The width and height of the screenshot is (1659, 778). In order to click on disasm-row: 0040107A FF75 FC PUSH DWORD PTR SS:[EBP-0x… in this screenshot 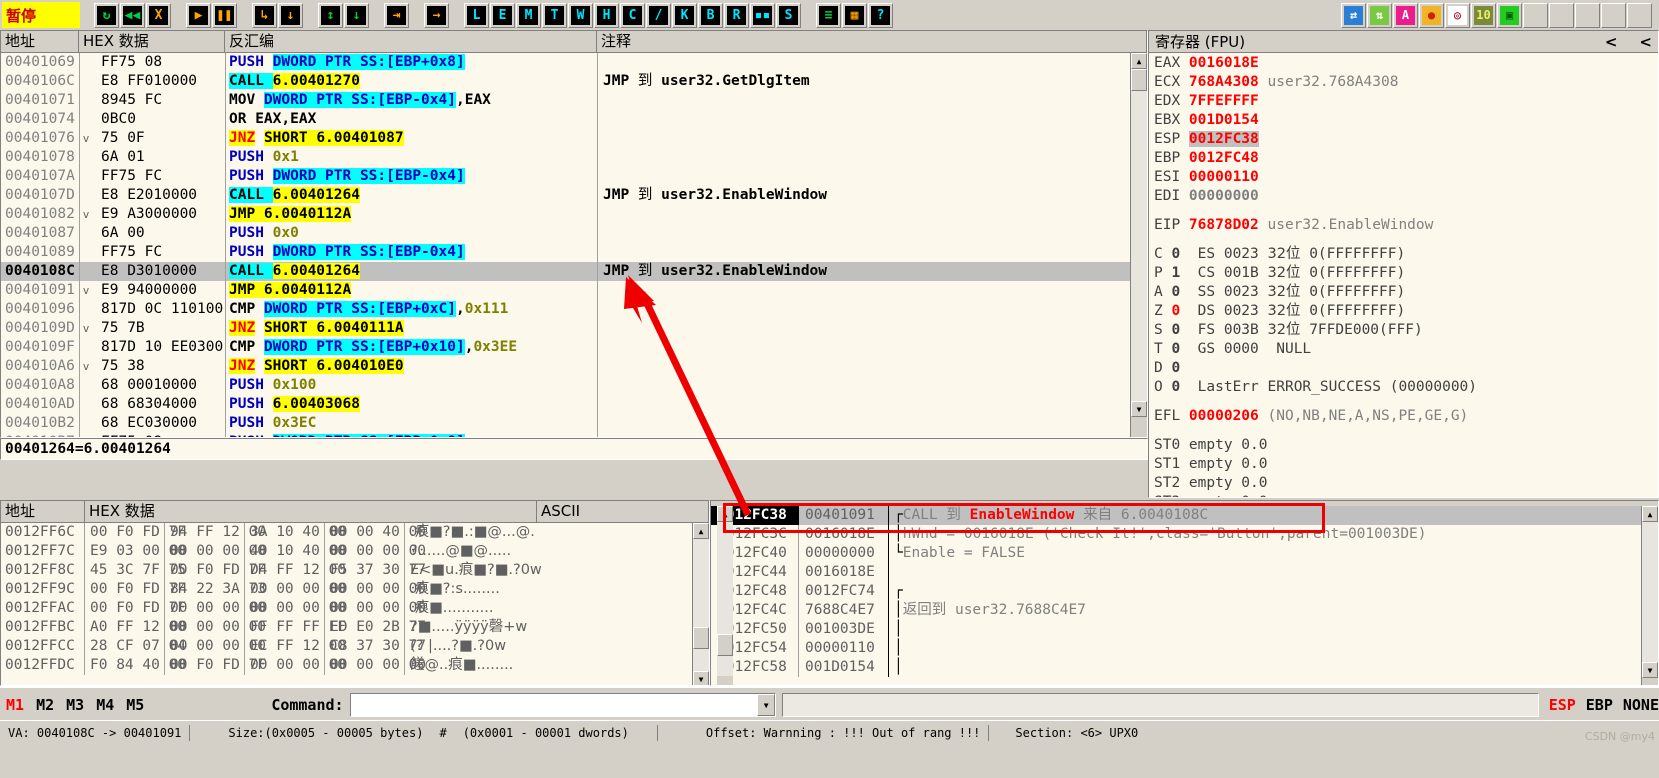, I will do `click(574, 176)`.